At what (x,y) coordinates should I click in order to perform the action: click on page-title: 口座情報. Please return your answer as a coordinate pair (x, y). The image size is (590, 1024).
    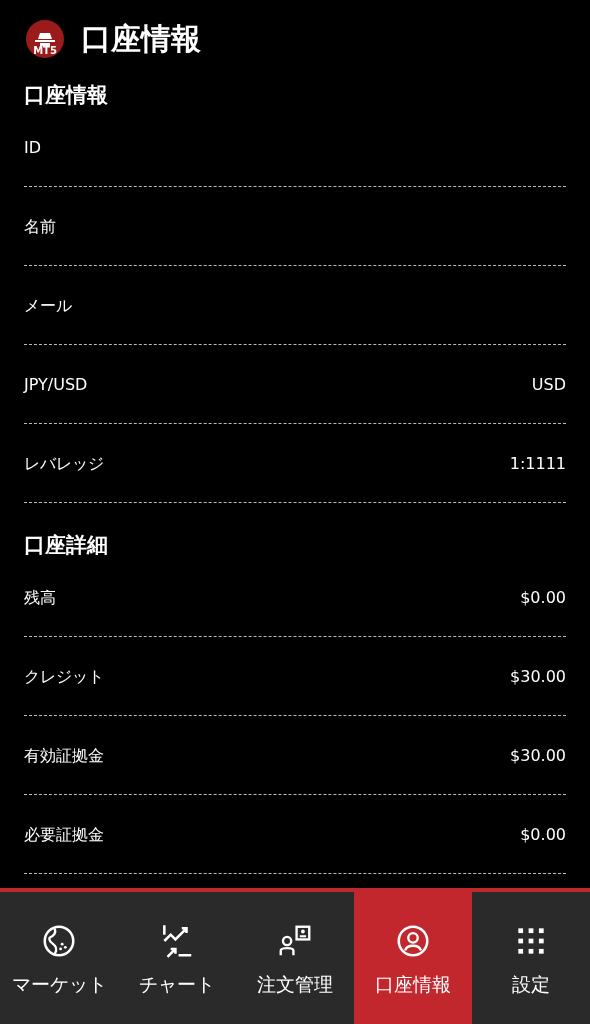
    Looking at the image, I should click on (141, 39).